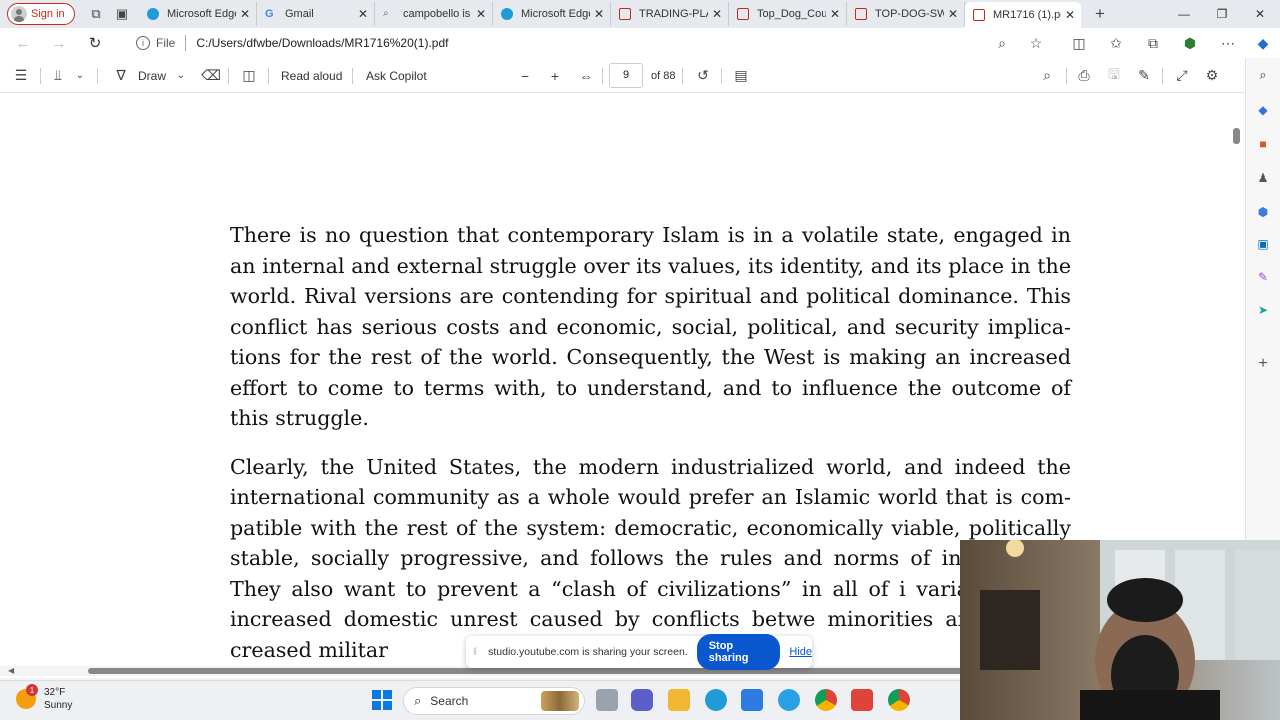  Describe the element at coordinates (791, 14) in the screenshot. I see `tab-label: Top_Dog_Coun` at that location.